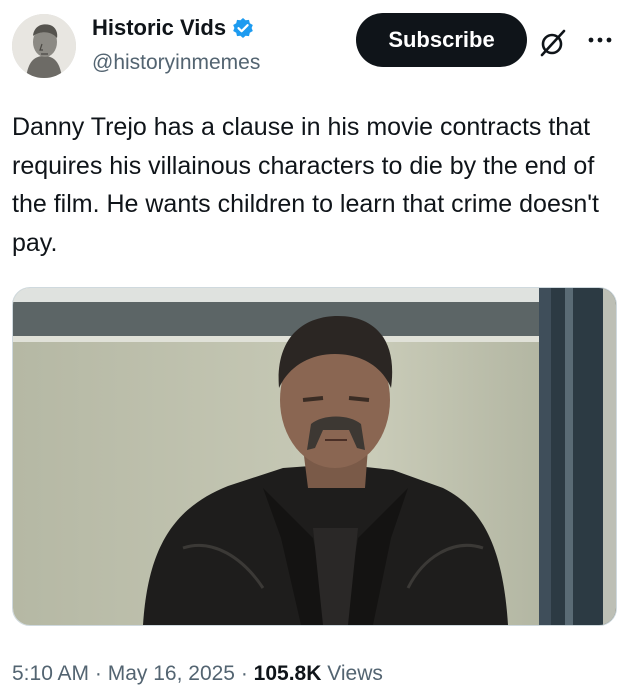 The height and width of the screenshot is (700, 639). What do you see at coordinates (171, 673) in the screenshot?
I see `timestamp-date: May 16, 2025` at bounding box center [171, 673].